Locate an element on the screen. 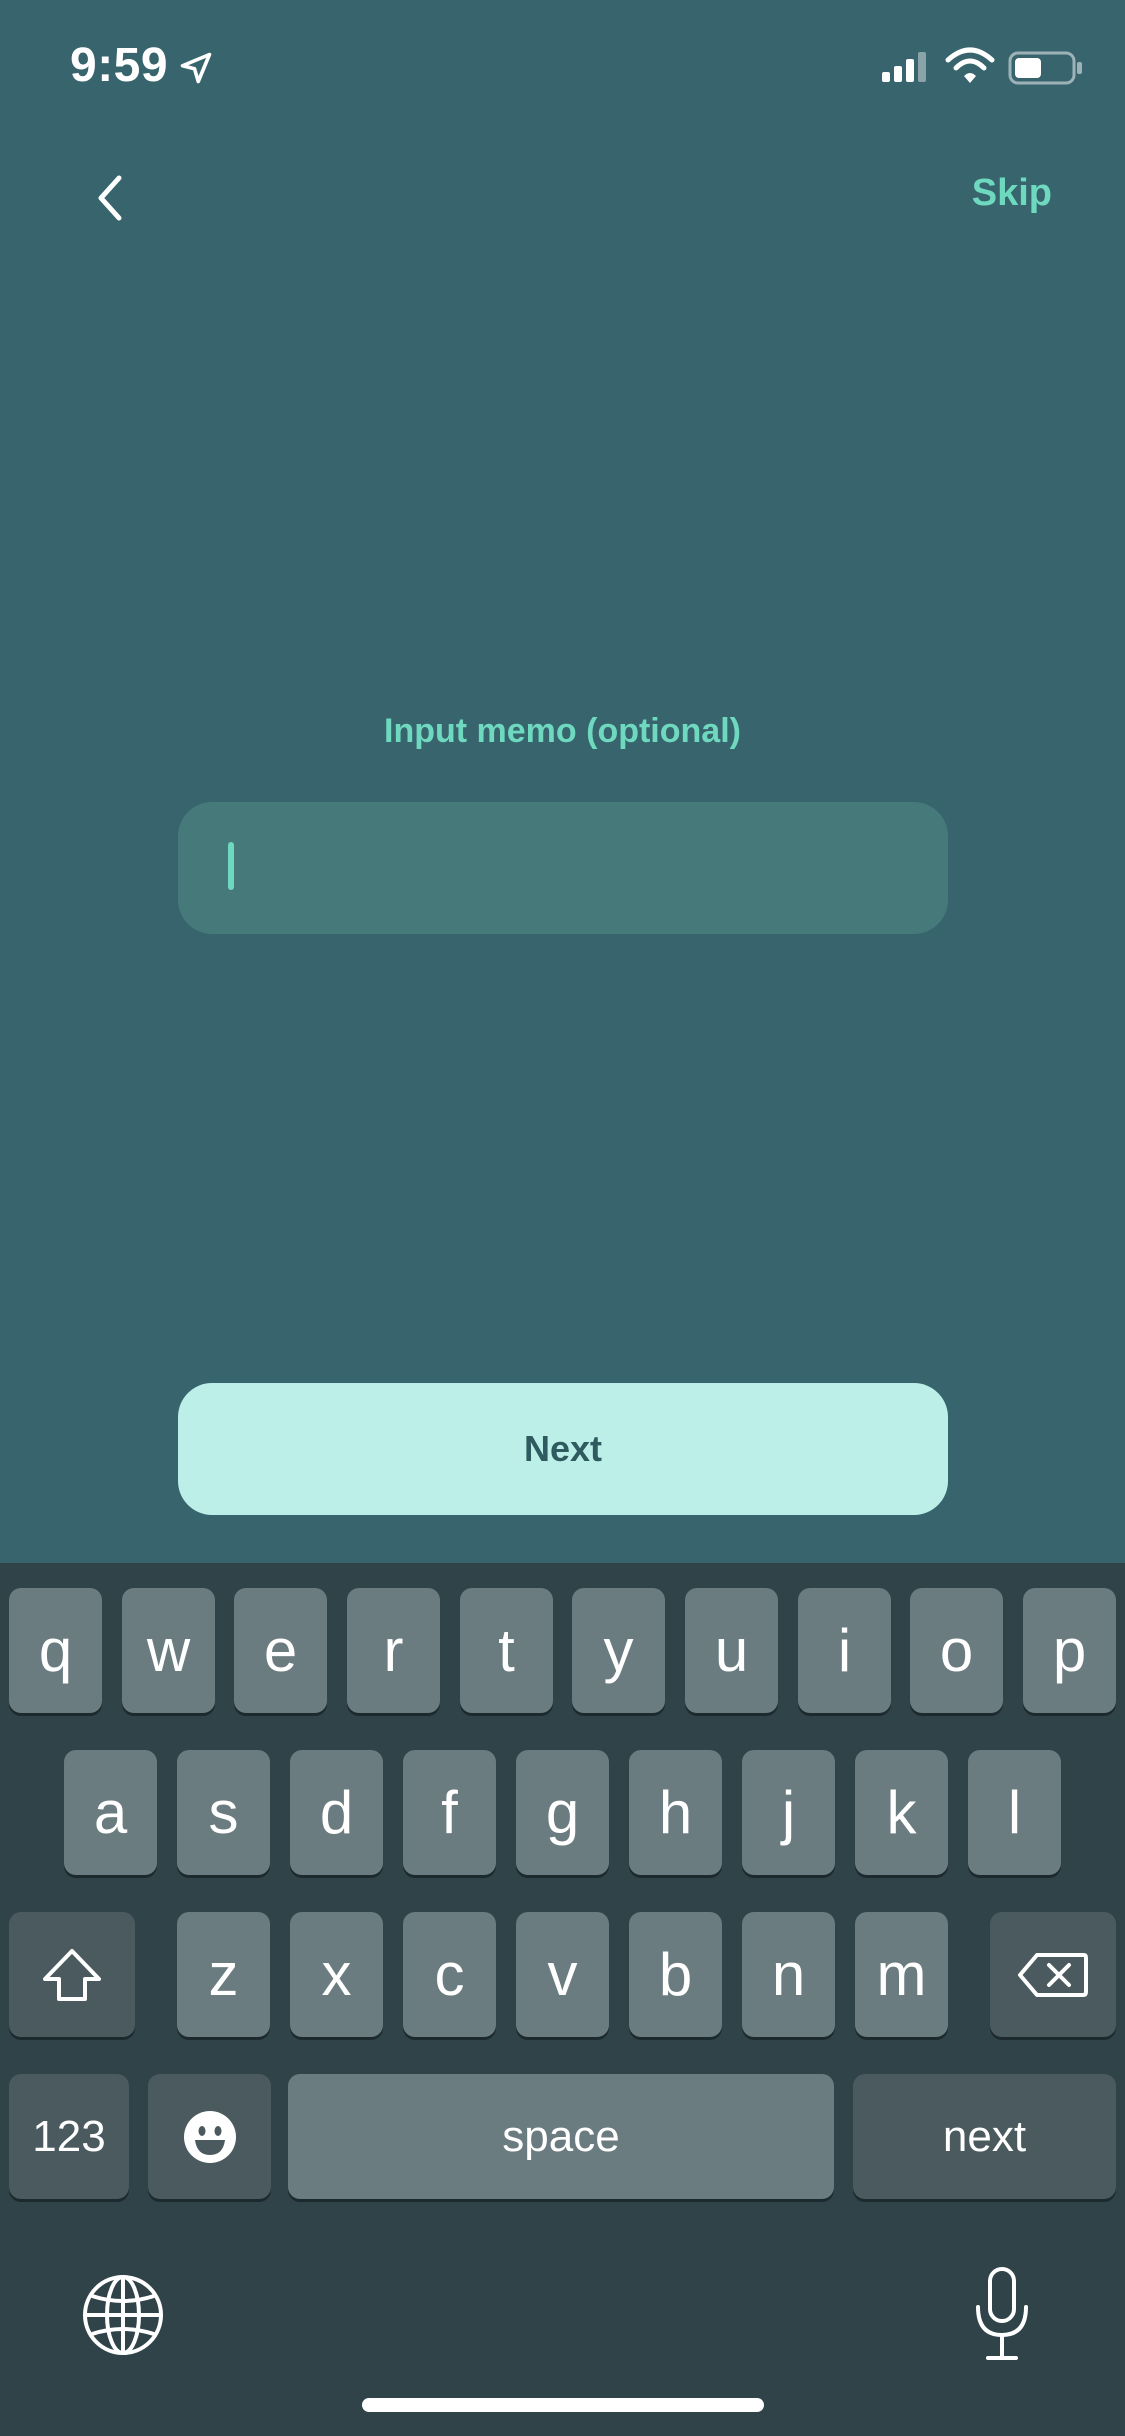 The width and height of the screenshot is (1125, 2436). key-k: k is located at coordinates (901, 1812).